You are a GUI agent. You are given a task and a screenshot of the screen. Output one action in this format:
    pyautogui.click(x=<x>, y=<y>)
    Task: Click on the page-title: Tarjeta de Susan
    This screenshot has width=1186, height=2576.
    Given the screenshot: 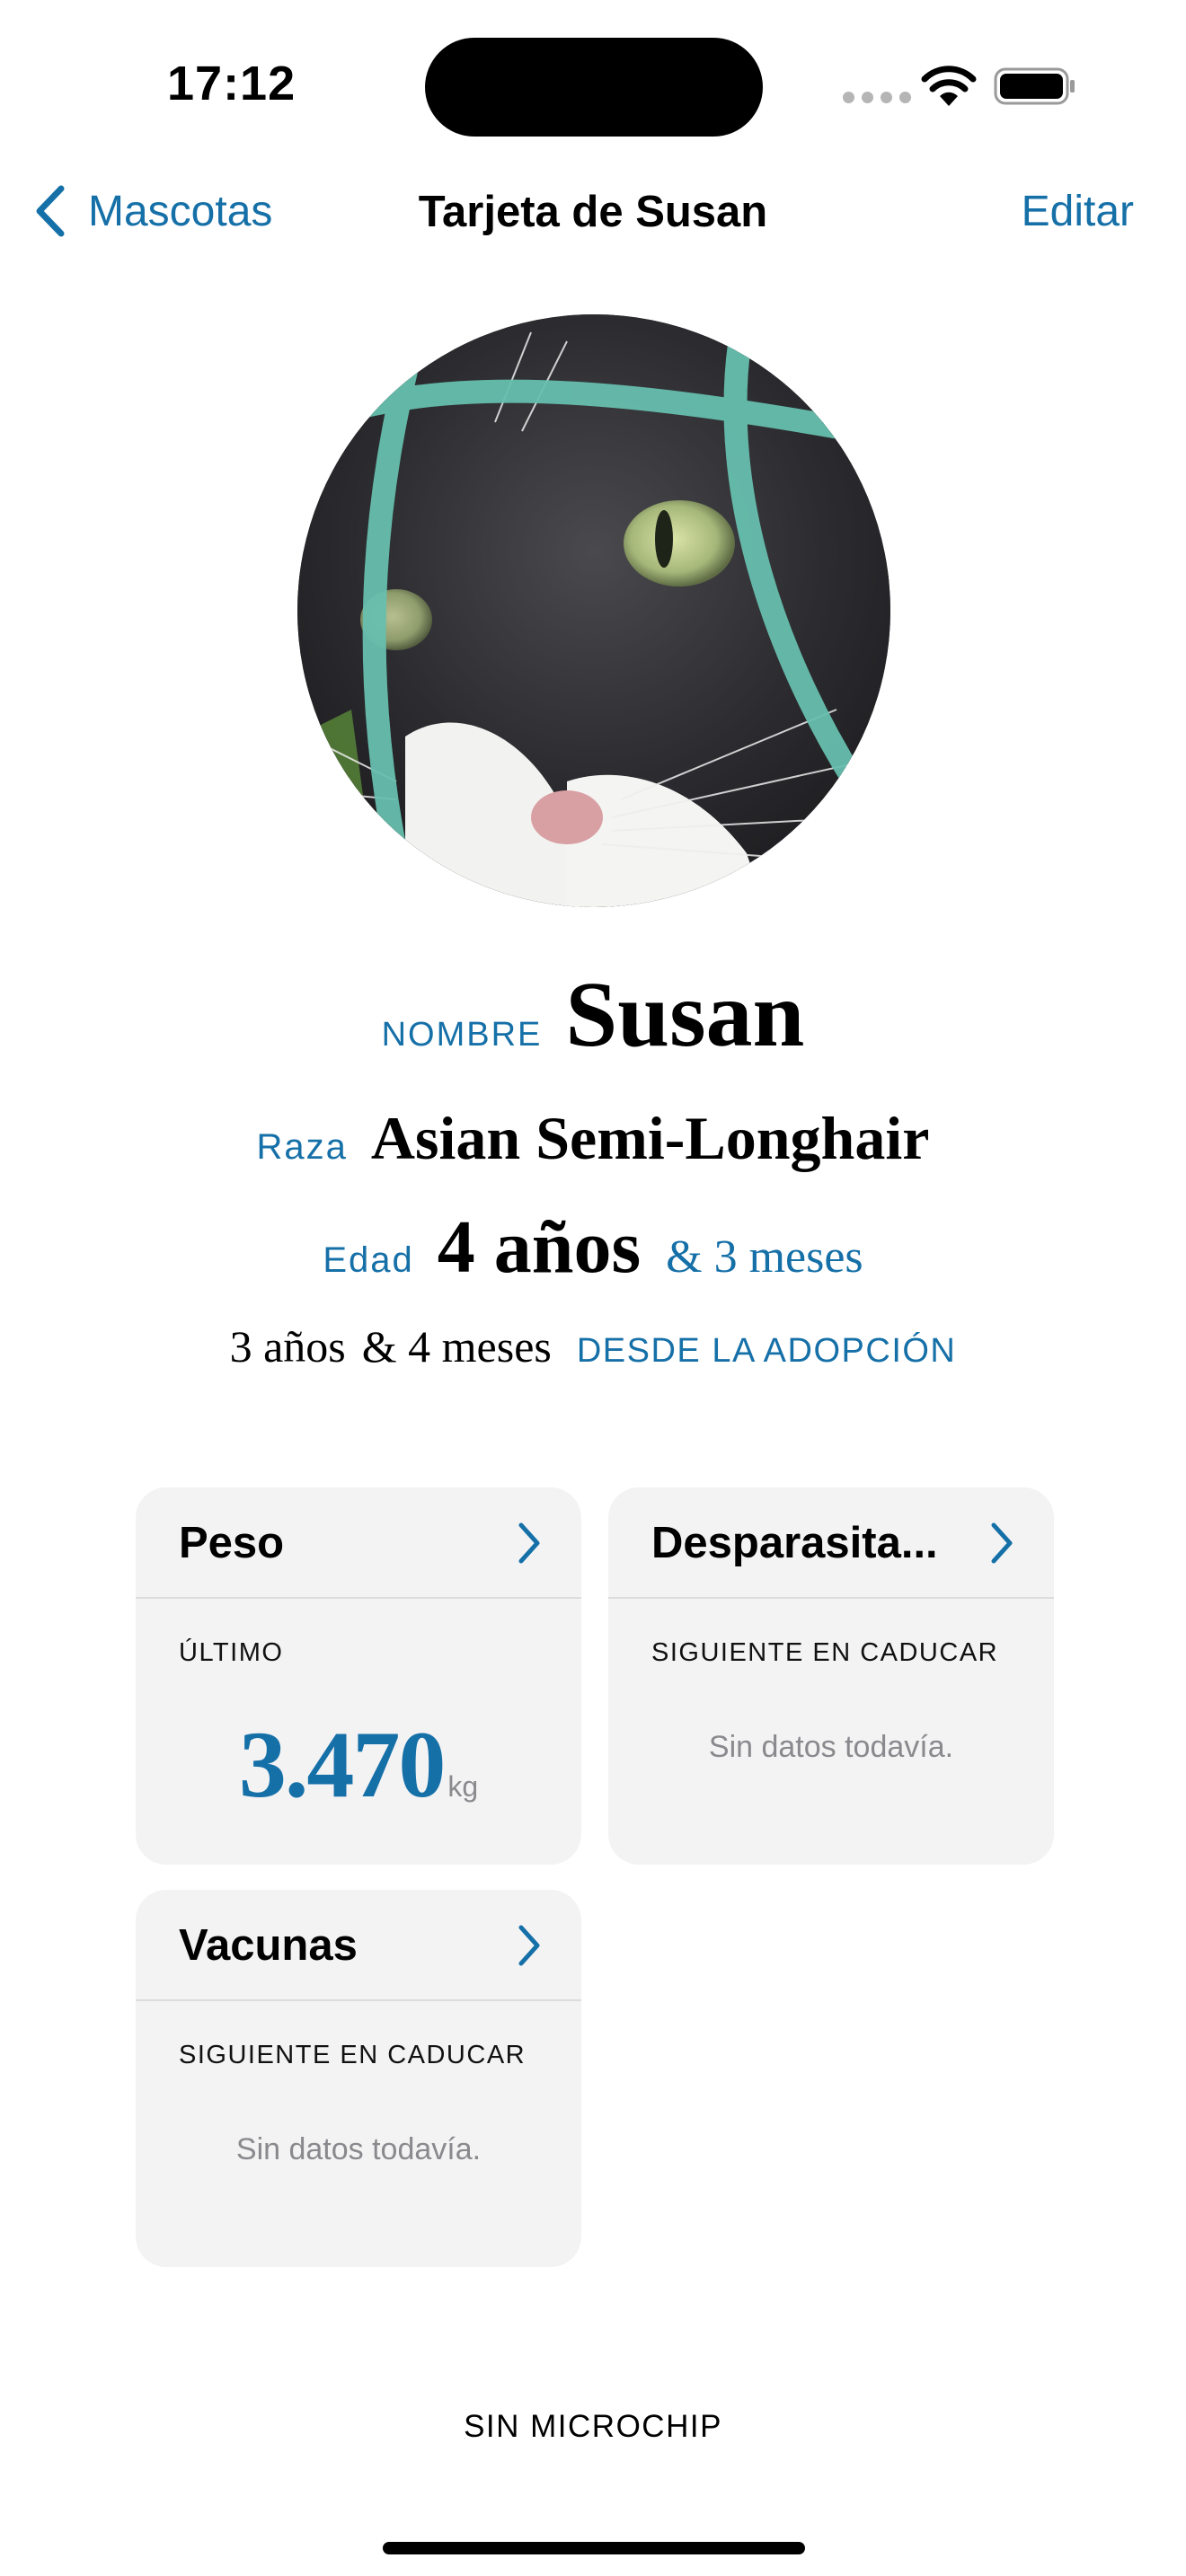 What is the action you would take?
    pyautogui.click(x=593, y=212)
    